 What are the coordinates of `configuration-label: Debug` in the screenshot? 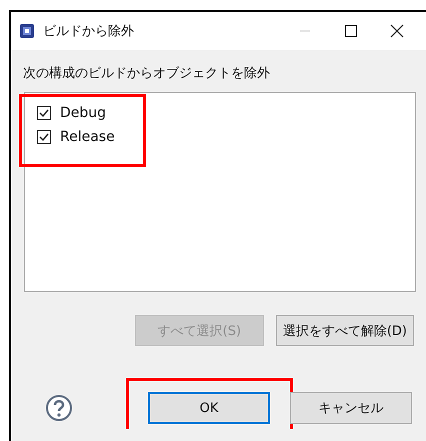 It's located at (83, 113).